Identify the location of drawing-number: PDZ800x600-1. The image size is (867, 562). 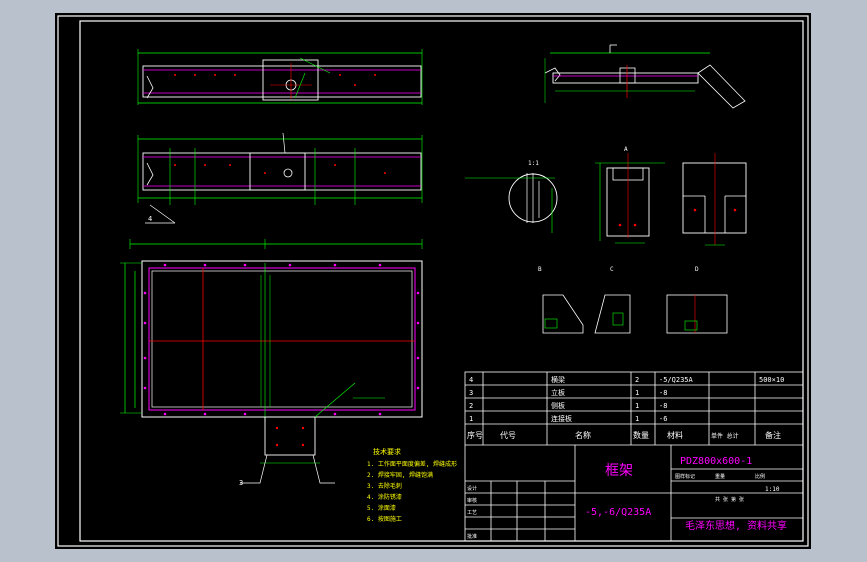
(716, 461).